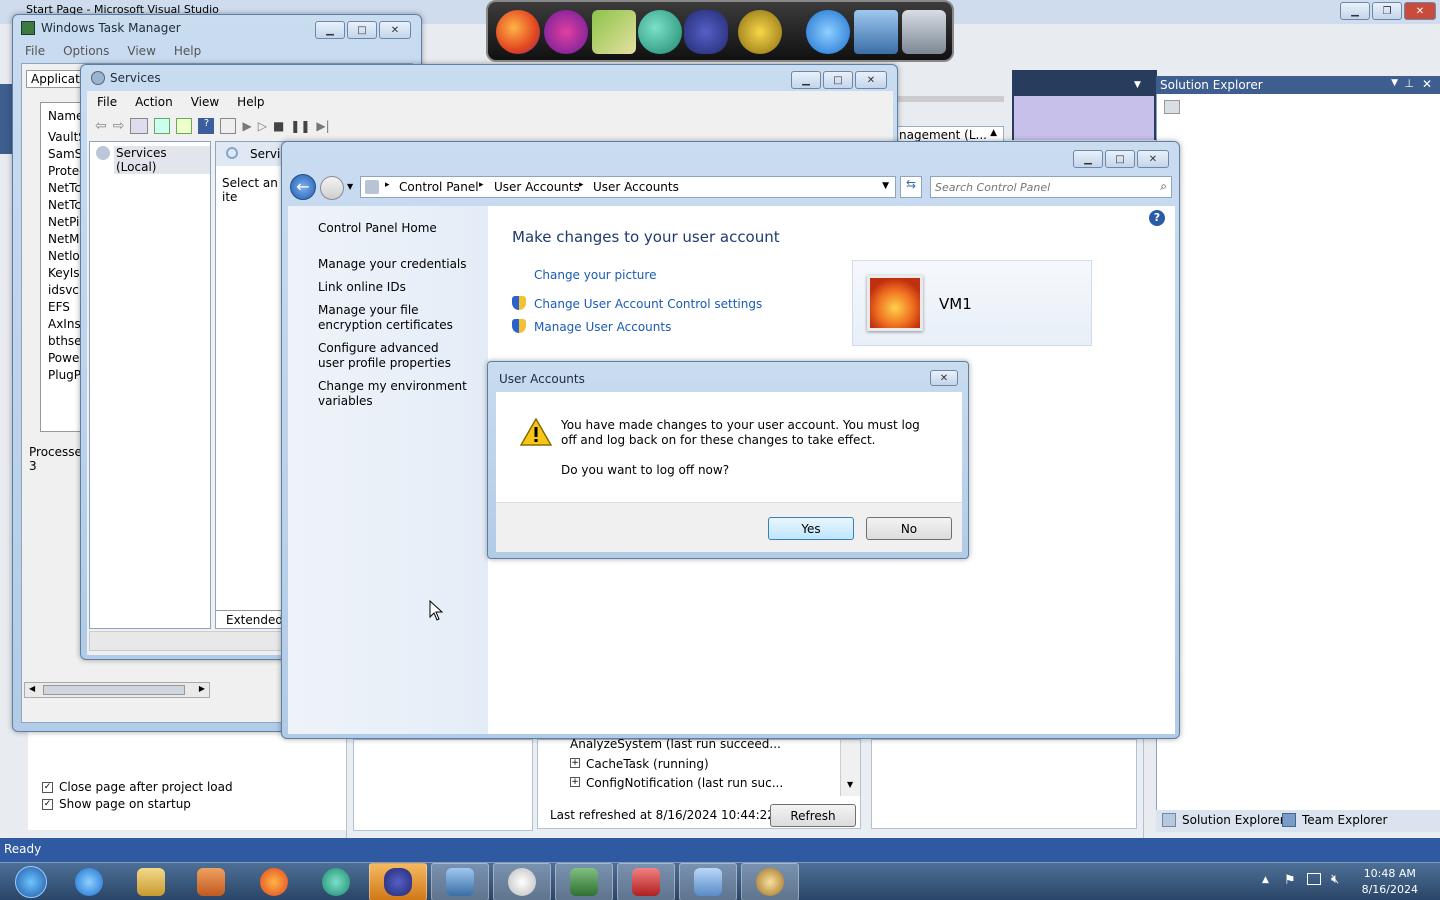 Image resolution: width=1440 pixels, height=900 pixels. I want to click on clock: 10:48 AM 8/16/2024, so click(1390, 882).